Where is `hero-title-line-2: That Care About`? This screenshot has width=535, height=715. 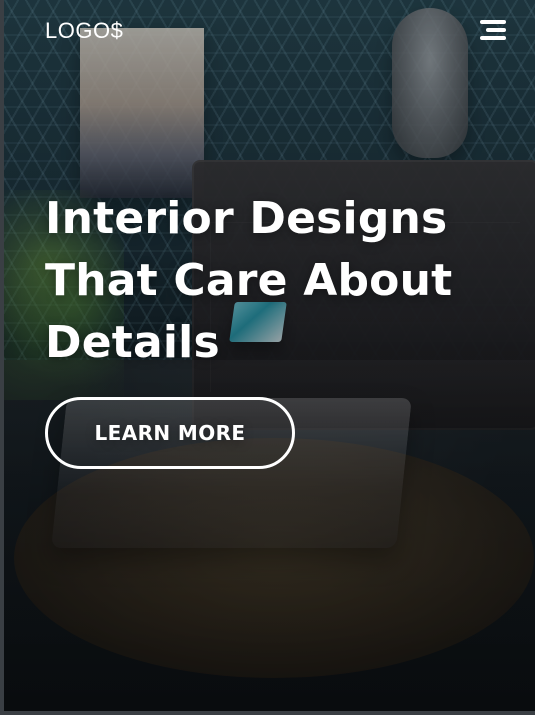
hero-title-line-2: That Care About is located at coordinates (249, 280).